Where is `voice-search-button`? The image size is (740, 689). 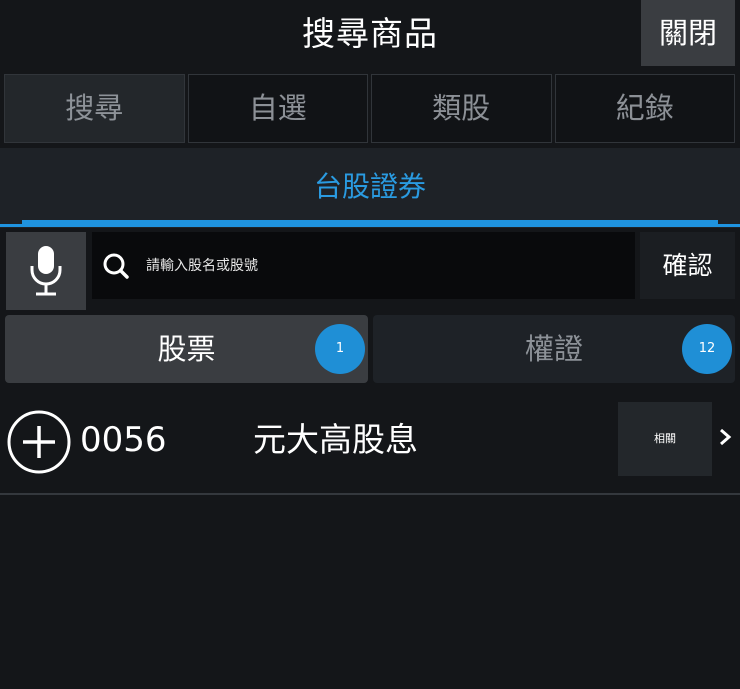 voice-search-button is located at coordinates (46, 271).